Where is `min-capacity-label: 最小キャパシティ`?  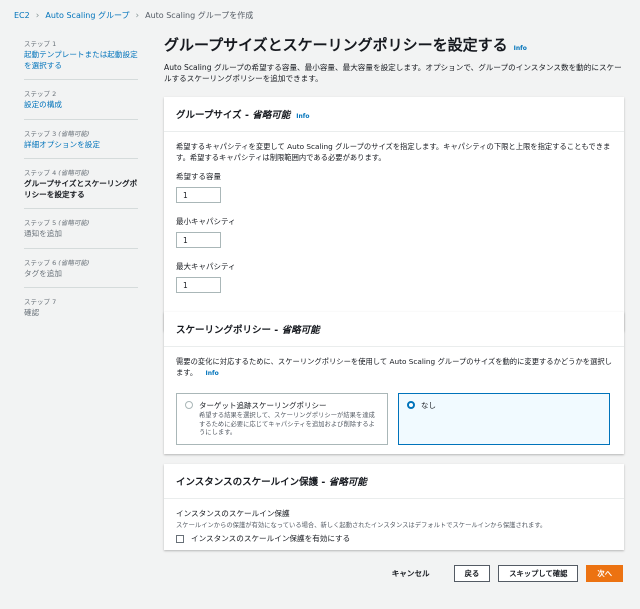 min-capacity-label: 最小キャパシティ is located at coordinates (206, 221).